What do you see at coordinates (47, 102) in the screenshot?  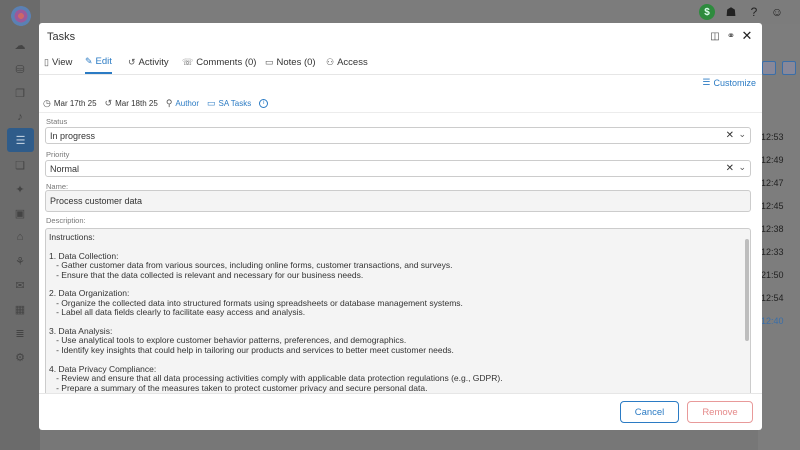 I see `clock-icon: ◷` at bounding box center [47, 102].